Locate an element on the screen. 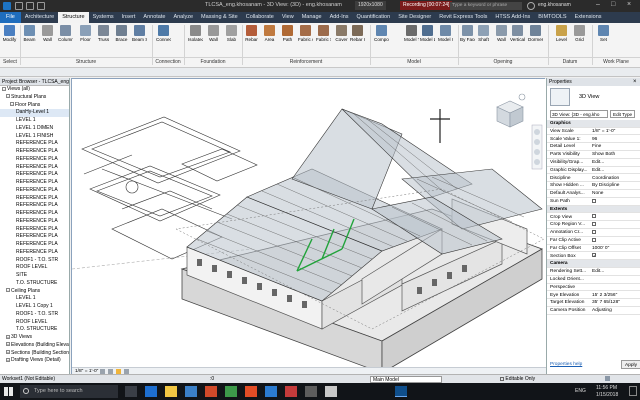  browser-item: +3D Views is located at coordinates (34, 338).